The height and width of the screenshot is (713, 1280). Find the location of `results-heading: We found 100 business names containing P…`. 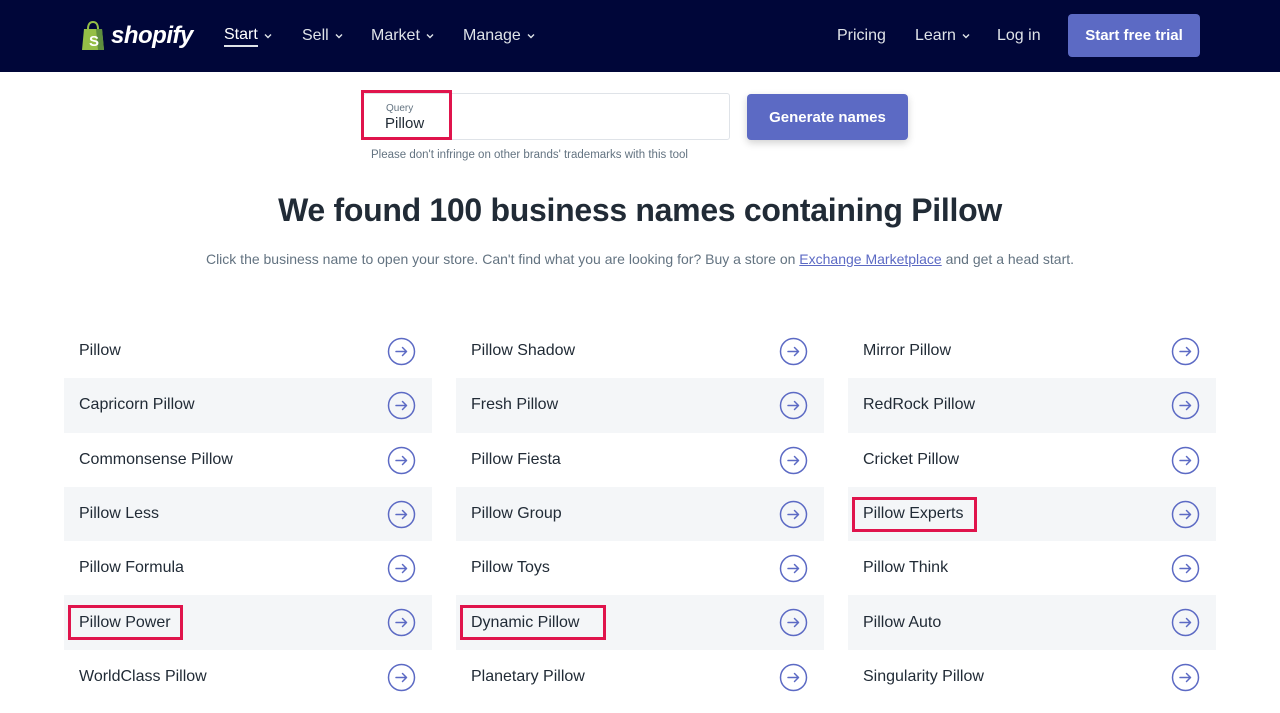

results-heading: We found 100 business names containing P… is located at coordinates (640, 210).